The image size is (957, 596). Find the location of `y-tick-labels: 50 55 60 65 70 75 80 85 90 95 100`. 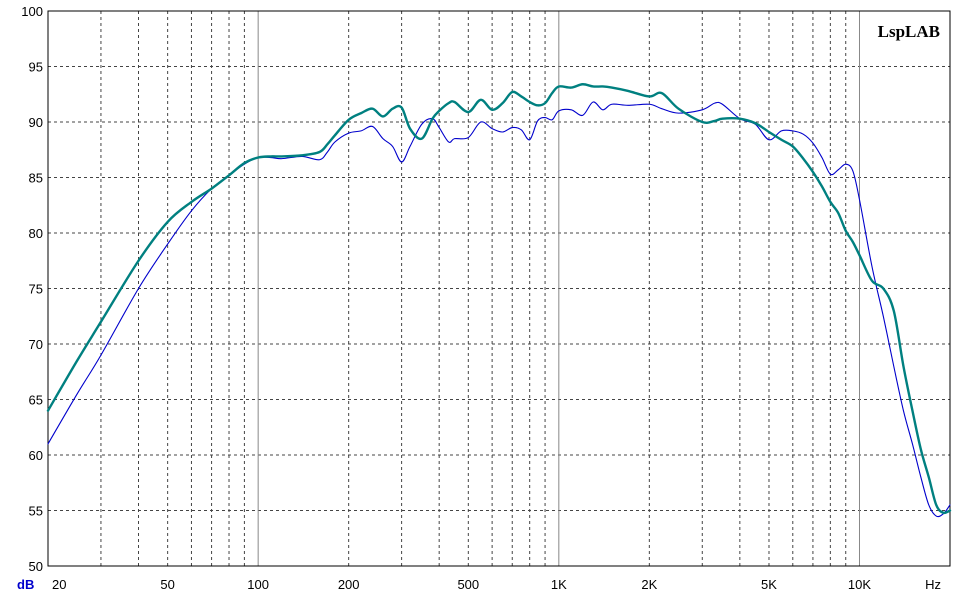

y-tick-labels: 50 55 60 65 70 75 80 85 90 95 100 is located at coordinates (32, 289).